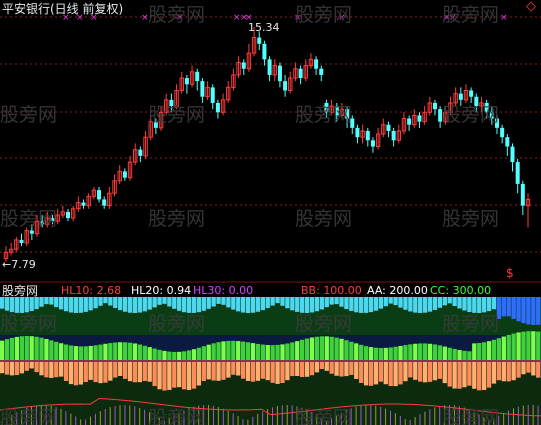 Image resolution: width=541 pixels, height=425 pixels. I want to click on bb-label: BB: 100.00, so click(331, 291).